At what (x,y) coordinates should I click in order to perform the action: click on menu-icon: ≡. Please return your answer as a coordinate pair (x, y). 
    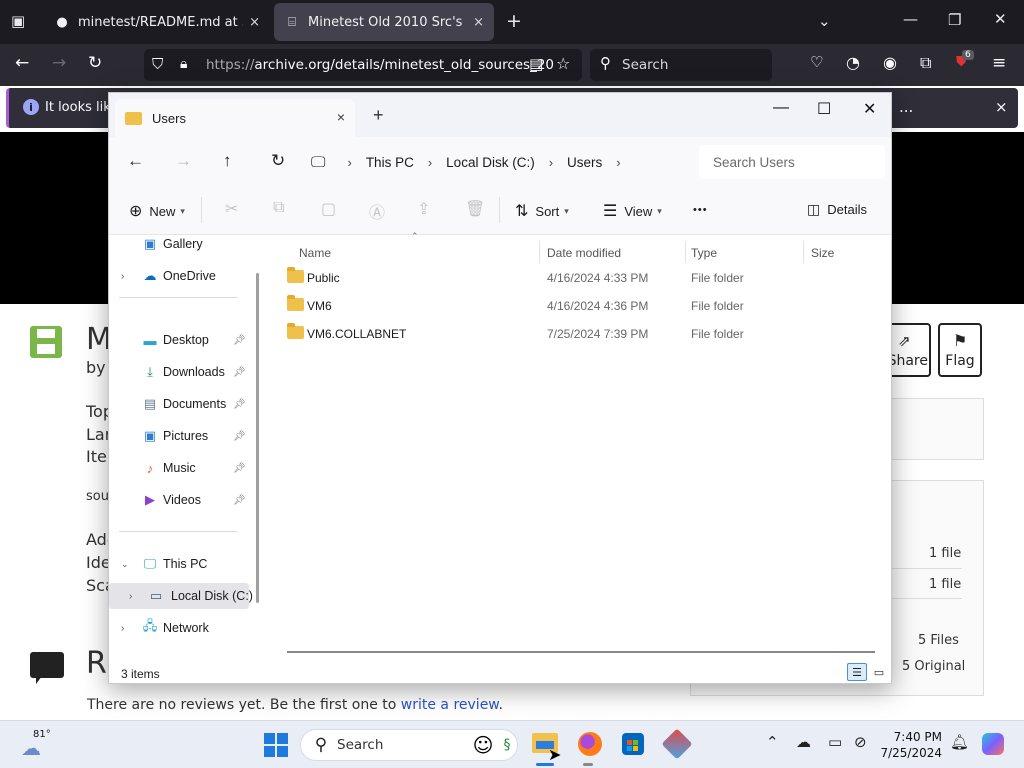
    Looking at the image, I should click on (999, 63).